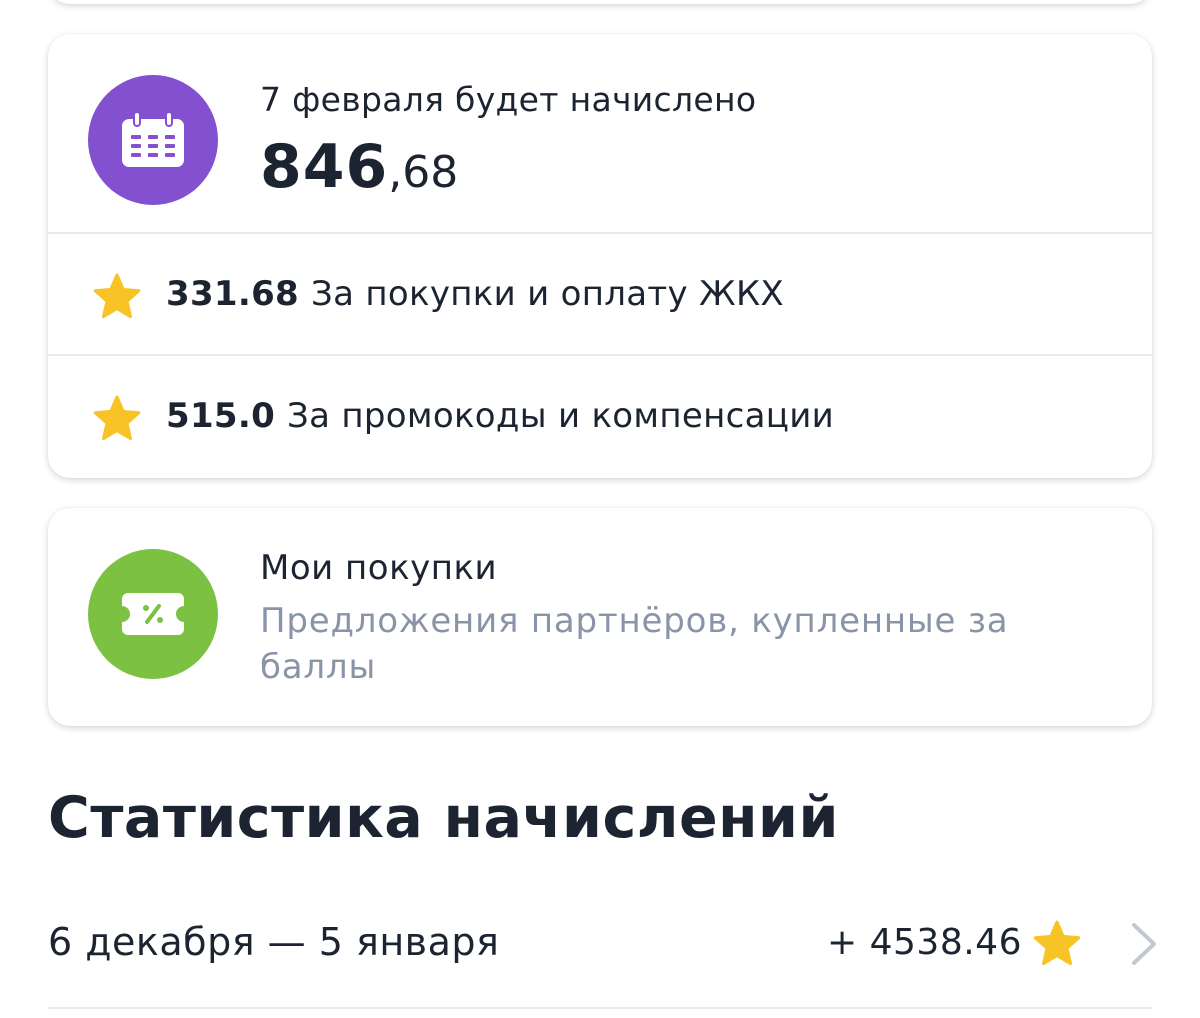  What do you see at coordinates (233, 294) in the screenshot?
I see `breakdown-value: 331.68` at bounding box center [233, 294].